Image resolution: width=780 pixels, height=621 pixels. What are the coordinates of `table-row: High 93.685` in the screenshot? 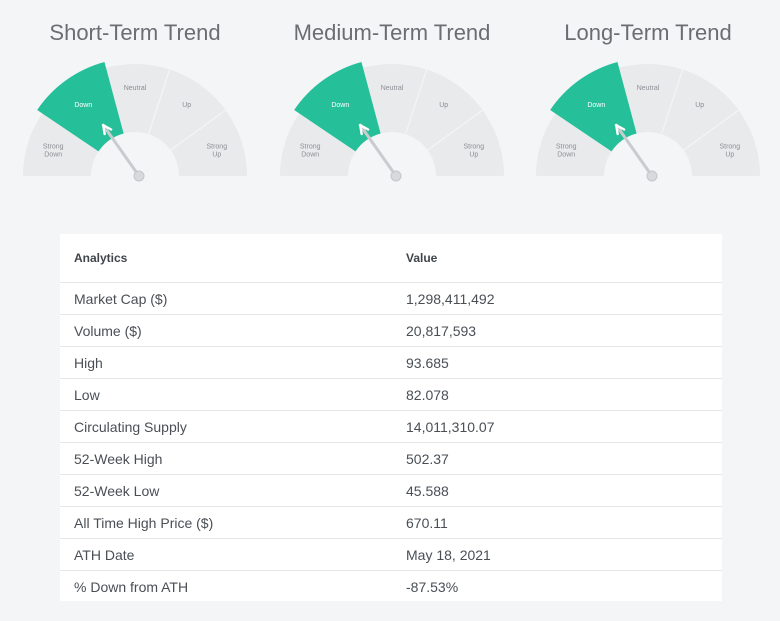 It's located at (391, 362).